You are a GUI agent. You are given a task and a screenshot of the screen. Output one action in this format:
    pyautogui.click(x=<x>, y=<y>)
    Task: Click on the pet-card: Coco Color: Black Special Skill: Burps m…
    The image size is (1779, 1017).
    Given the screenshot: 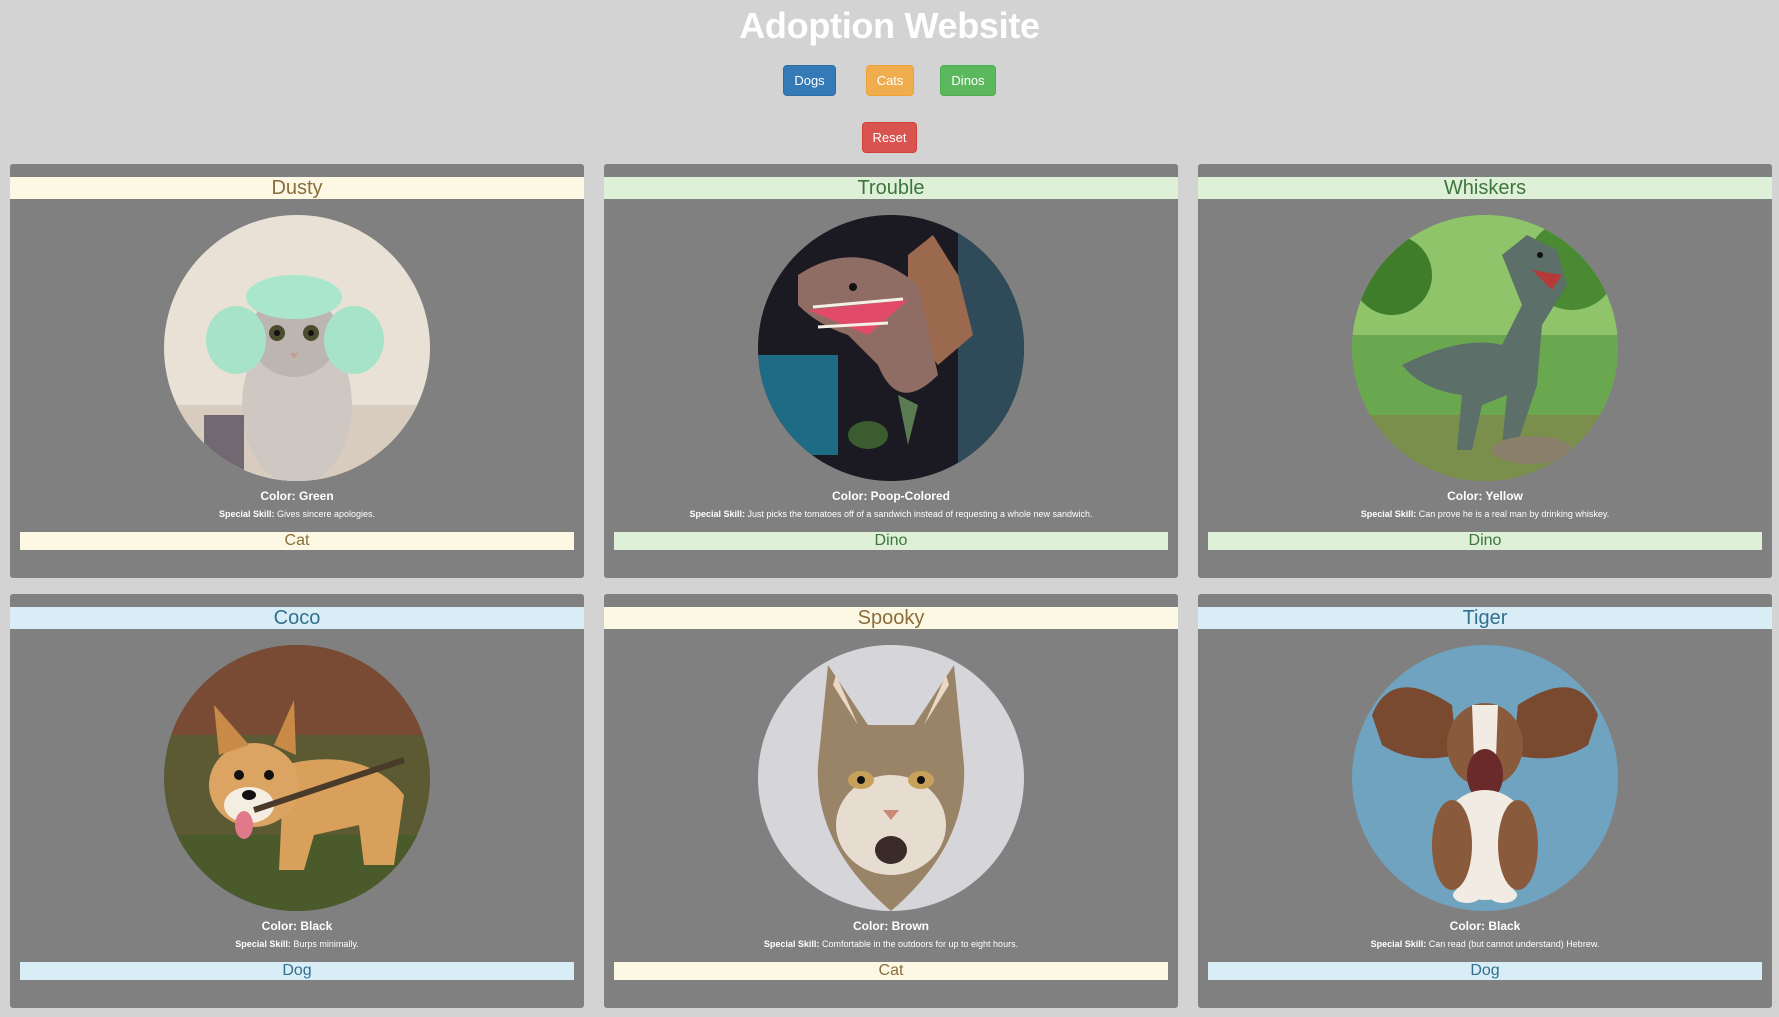 What is the action you would take?
    pyautogui.click(x=297, y=801)
    